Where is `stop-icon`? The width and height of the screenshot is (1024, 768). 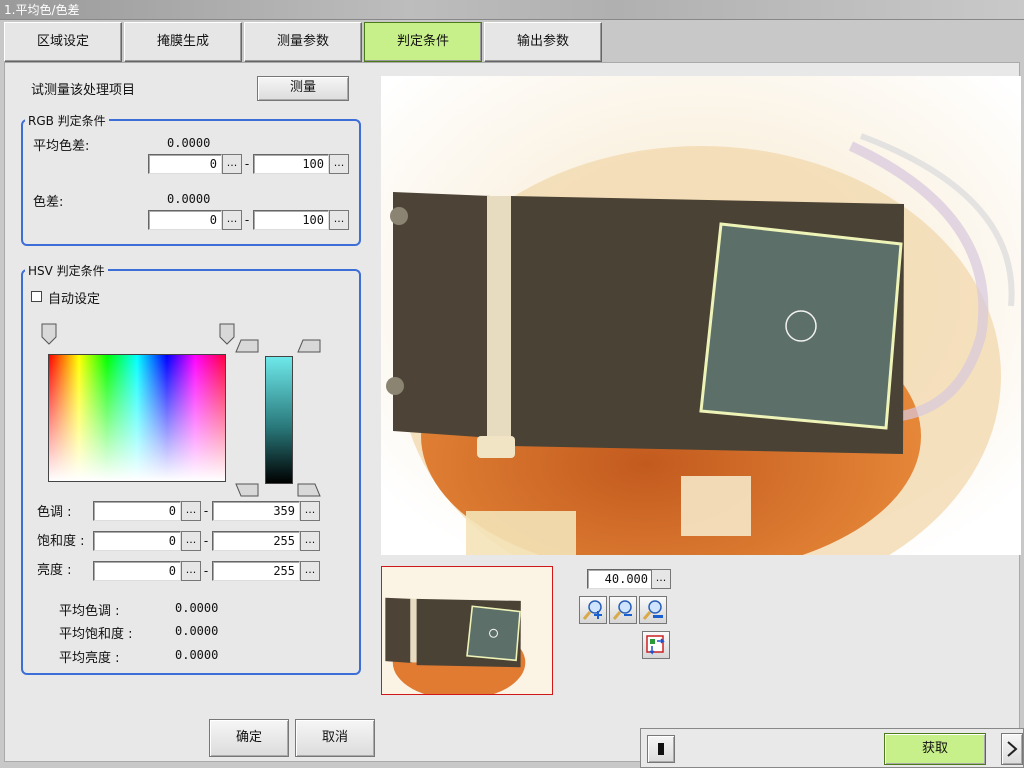 stop-icon is located at coordinates (661, 749).